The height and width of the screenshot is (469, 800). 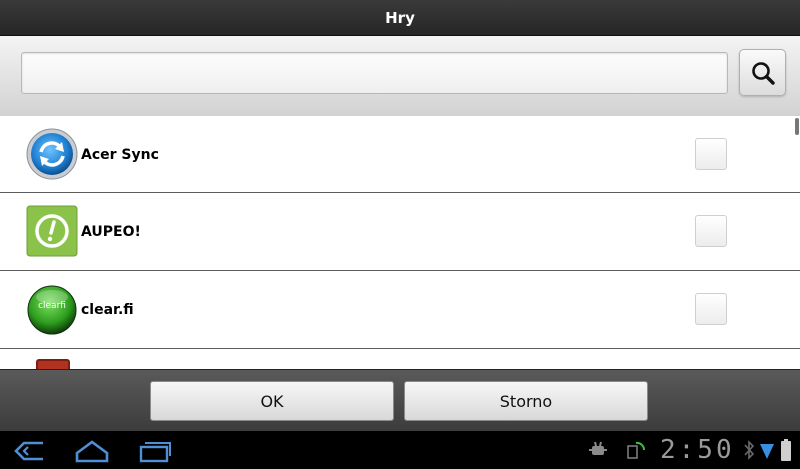 I want to click on usb-debug-icon, so click(x=598, y=448).